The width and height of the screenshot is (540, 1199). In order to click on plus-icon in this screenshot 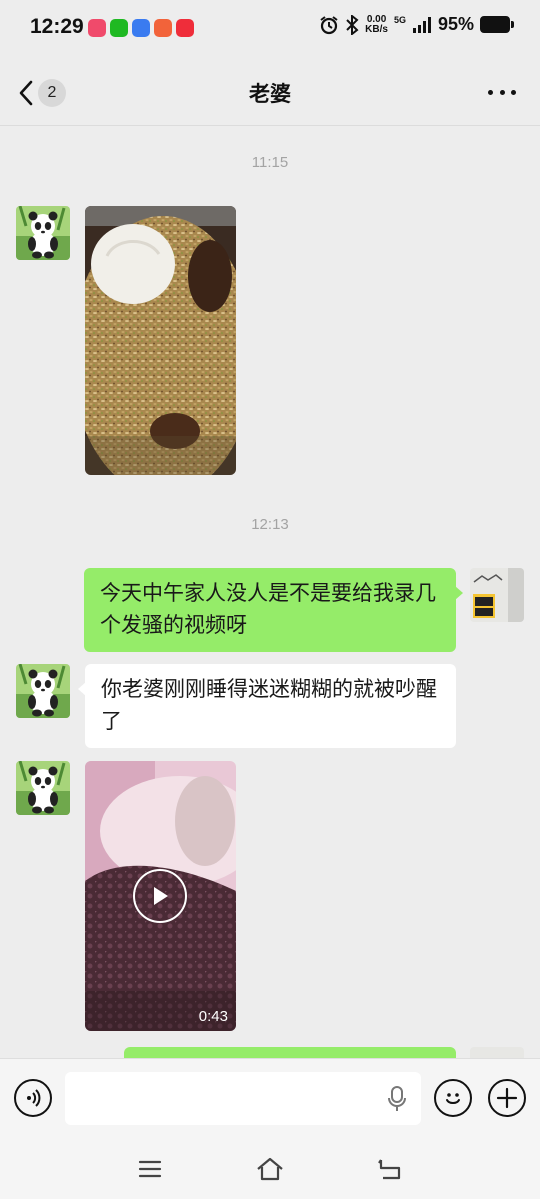, I will do `click(507, 1098)`.